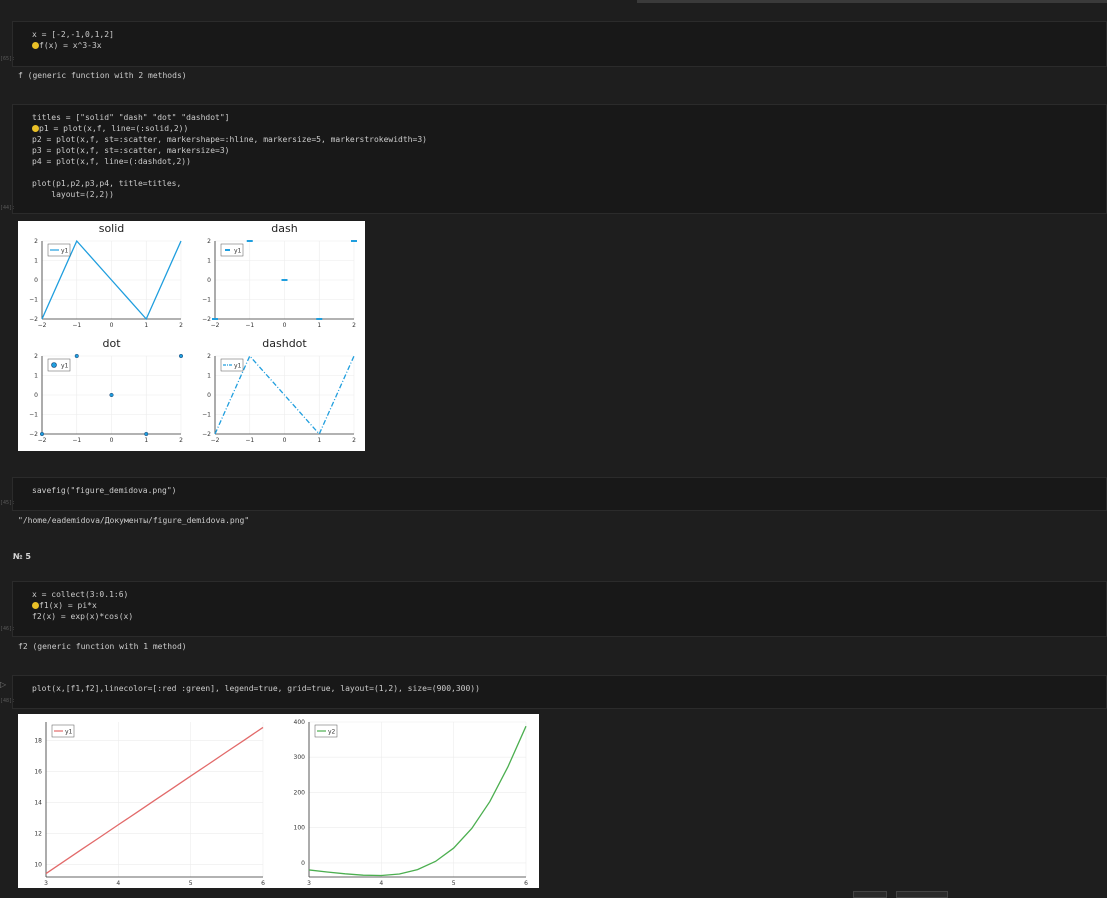 Image resolution: width=1107 pixels, height=898 pixels. What do you see at coordinates (284, 343) in the screenshot?
I see `chart-title: dashdot` at bounding box center [284, 343].